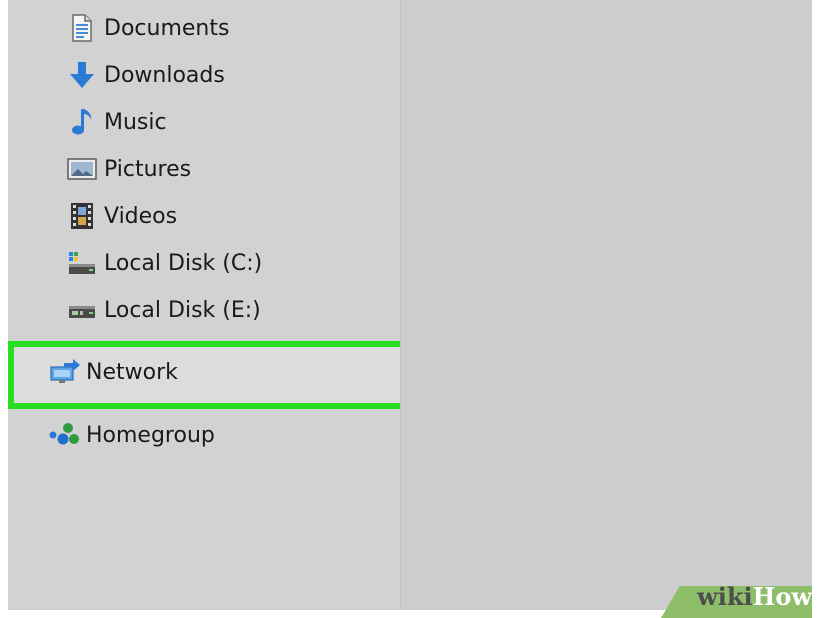 This screenshot has width=820, height=618. I want to click on pictures-icon, so click(82, 169).